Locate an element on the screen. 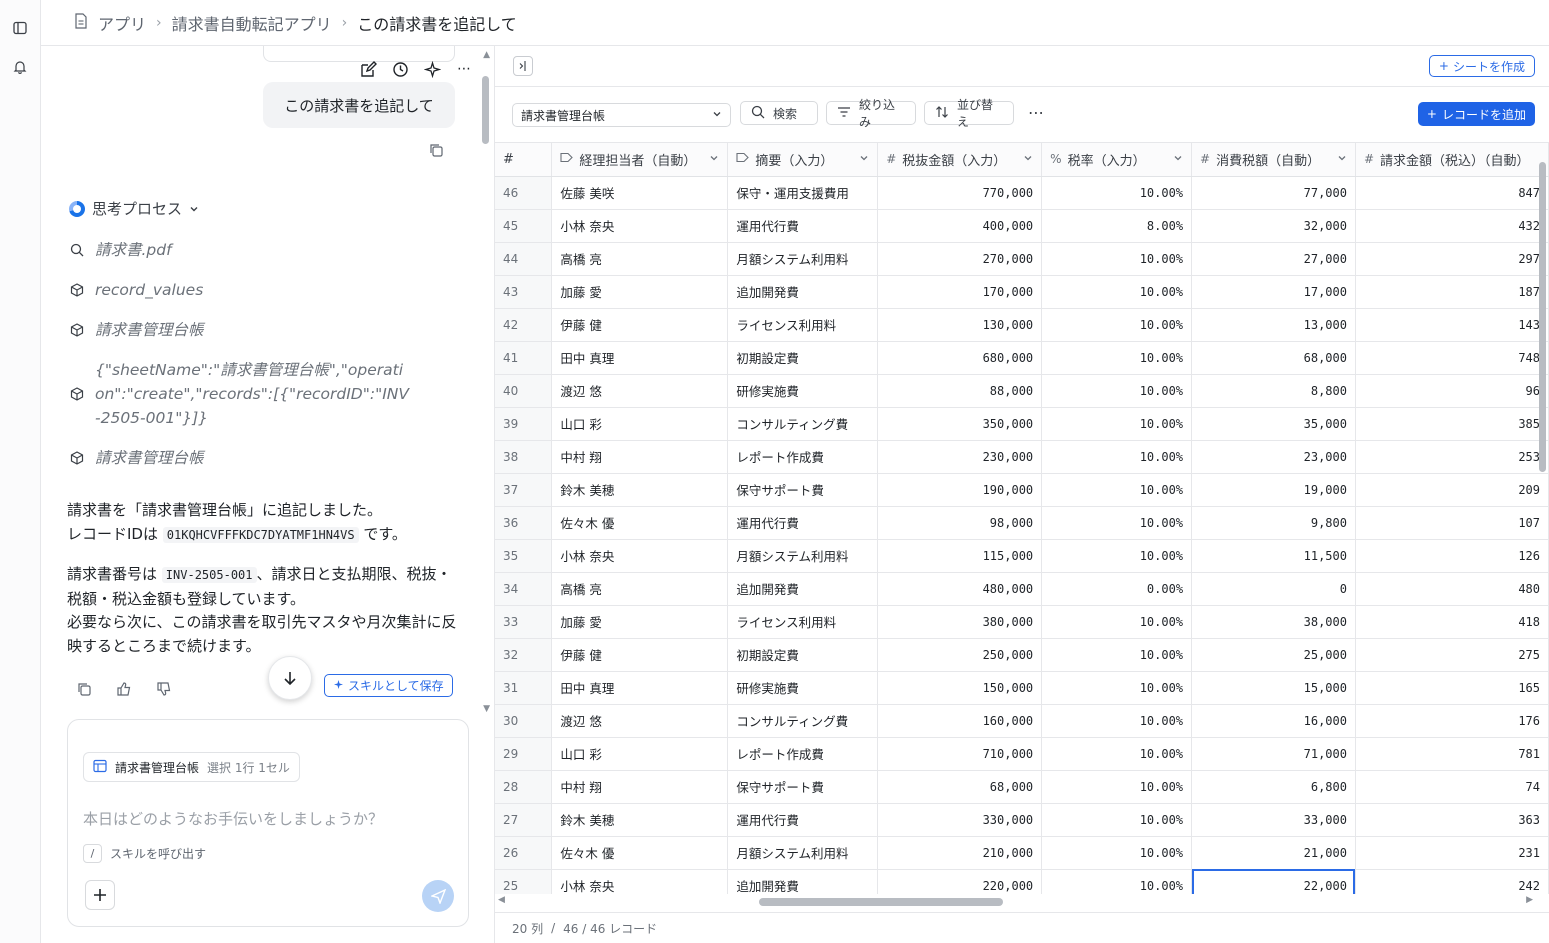  table-cell: 佐々木 優 is located at coordinates (640, 523).